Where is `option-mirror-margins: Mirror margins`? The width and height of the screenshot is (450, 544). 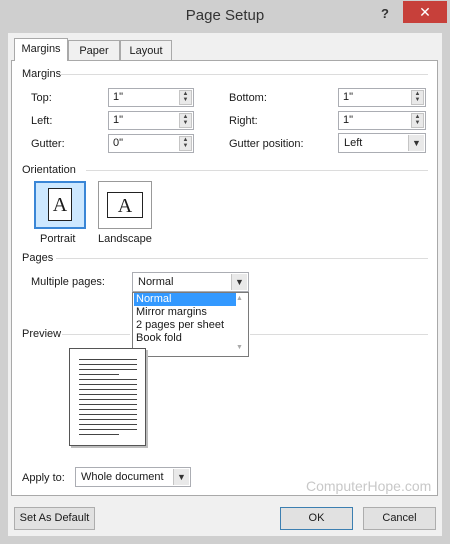 option-mirror-margins: Mirror margins is located at coordinates (185, 312).